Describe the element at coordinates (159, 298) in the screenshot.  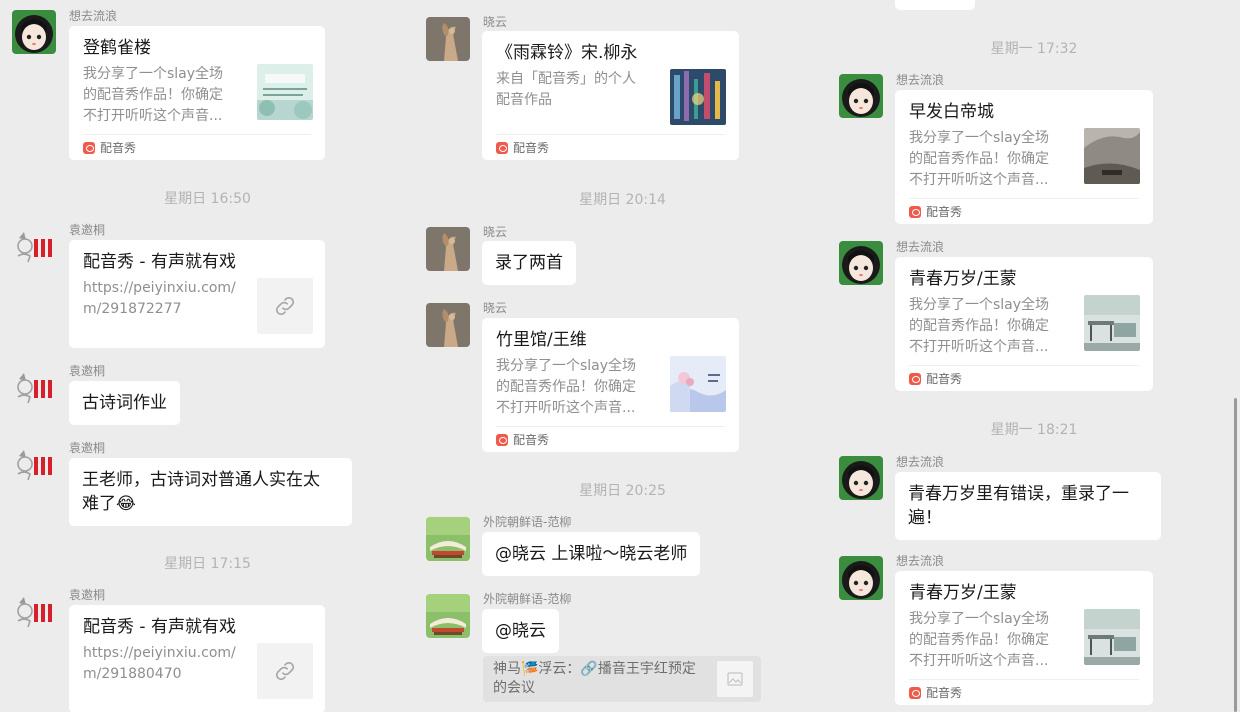
I see `link-url: https://peiyinxiu.com/ m/291872277` at that location.